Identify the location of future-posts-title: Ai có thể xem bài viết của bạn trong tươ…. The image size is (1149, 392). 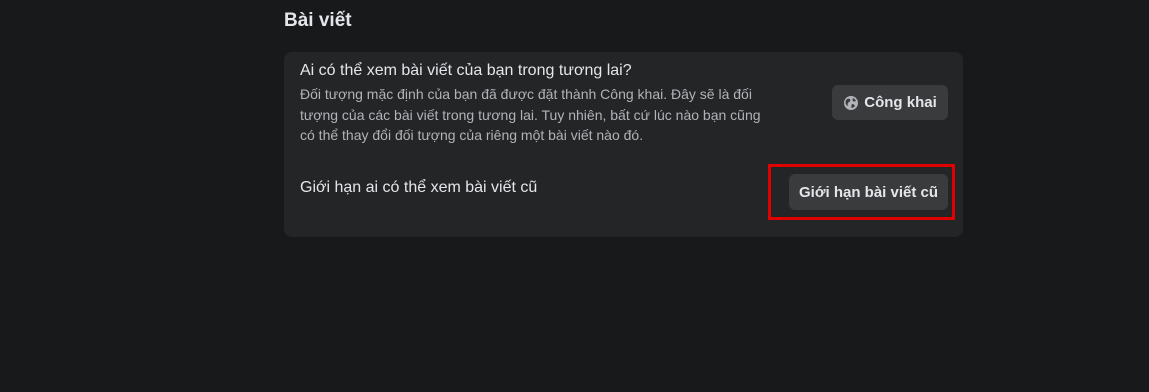
(466, 70).